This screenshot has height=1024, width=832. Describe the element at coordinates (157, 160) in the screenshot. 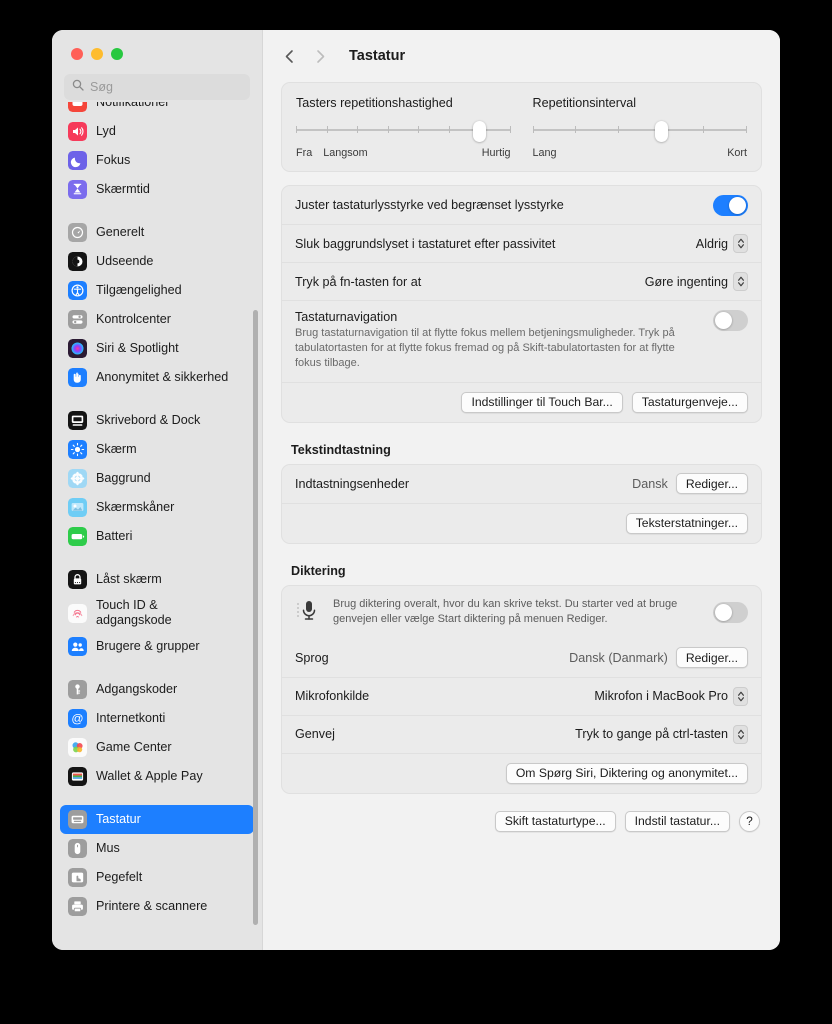

I see `sidebar-item-fokus: Fokus` at that location.